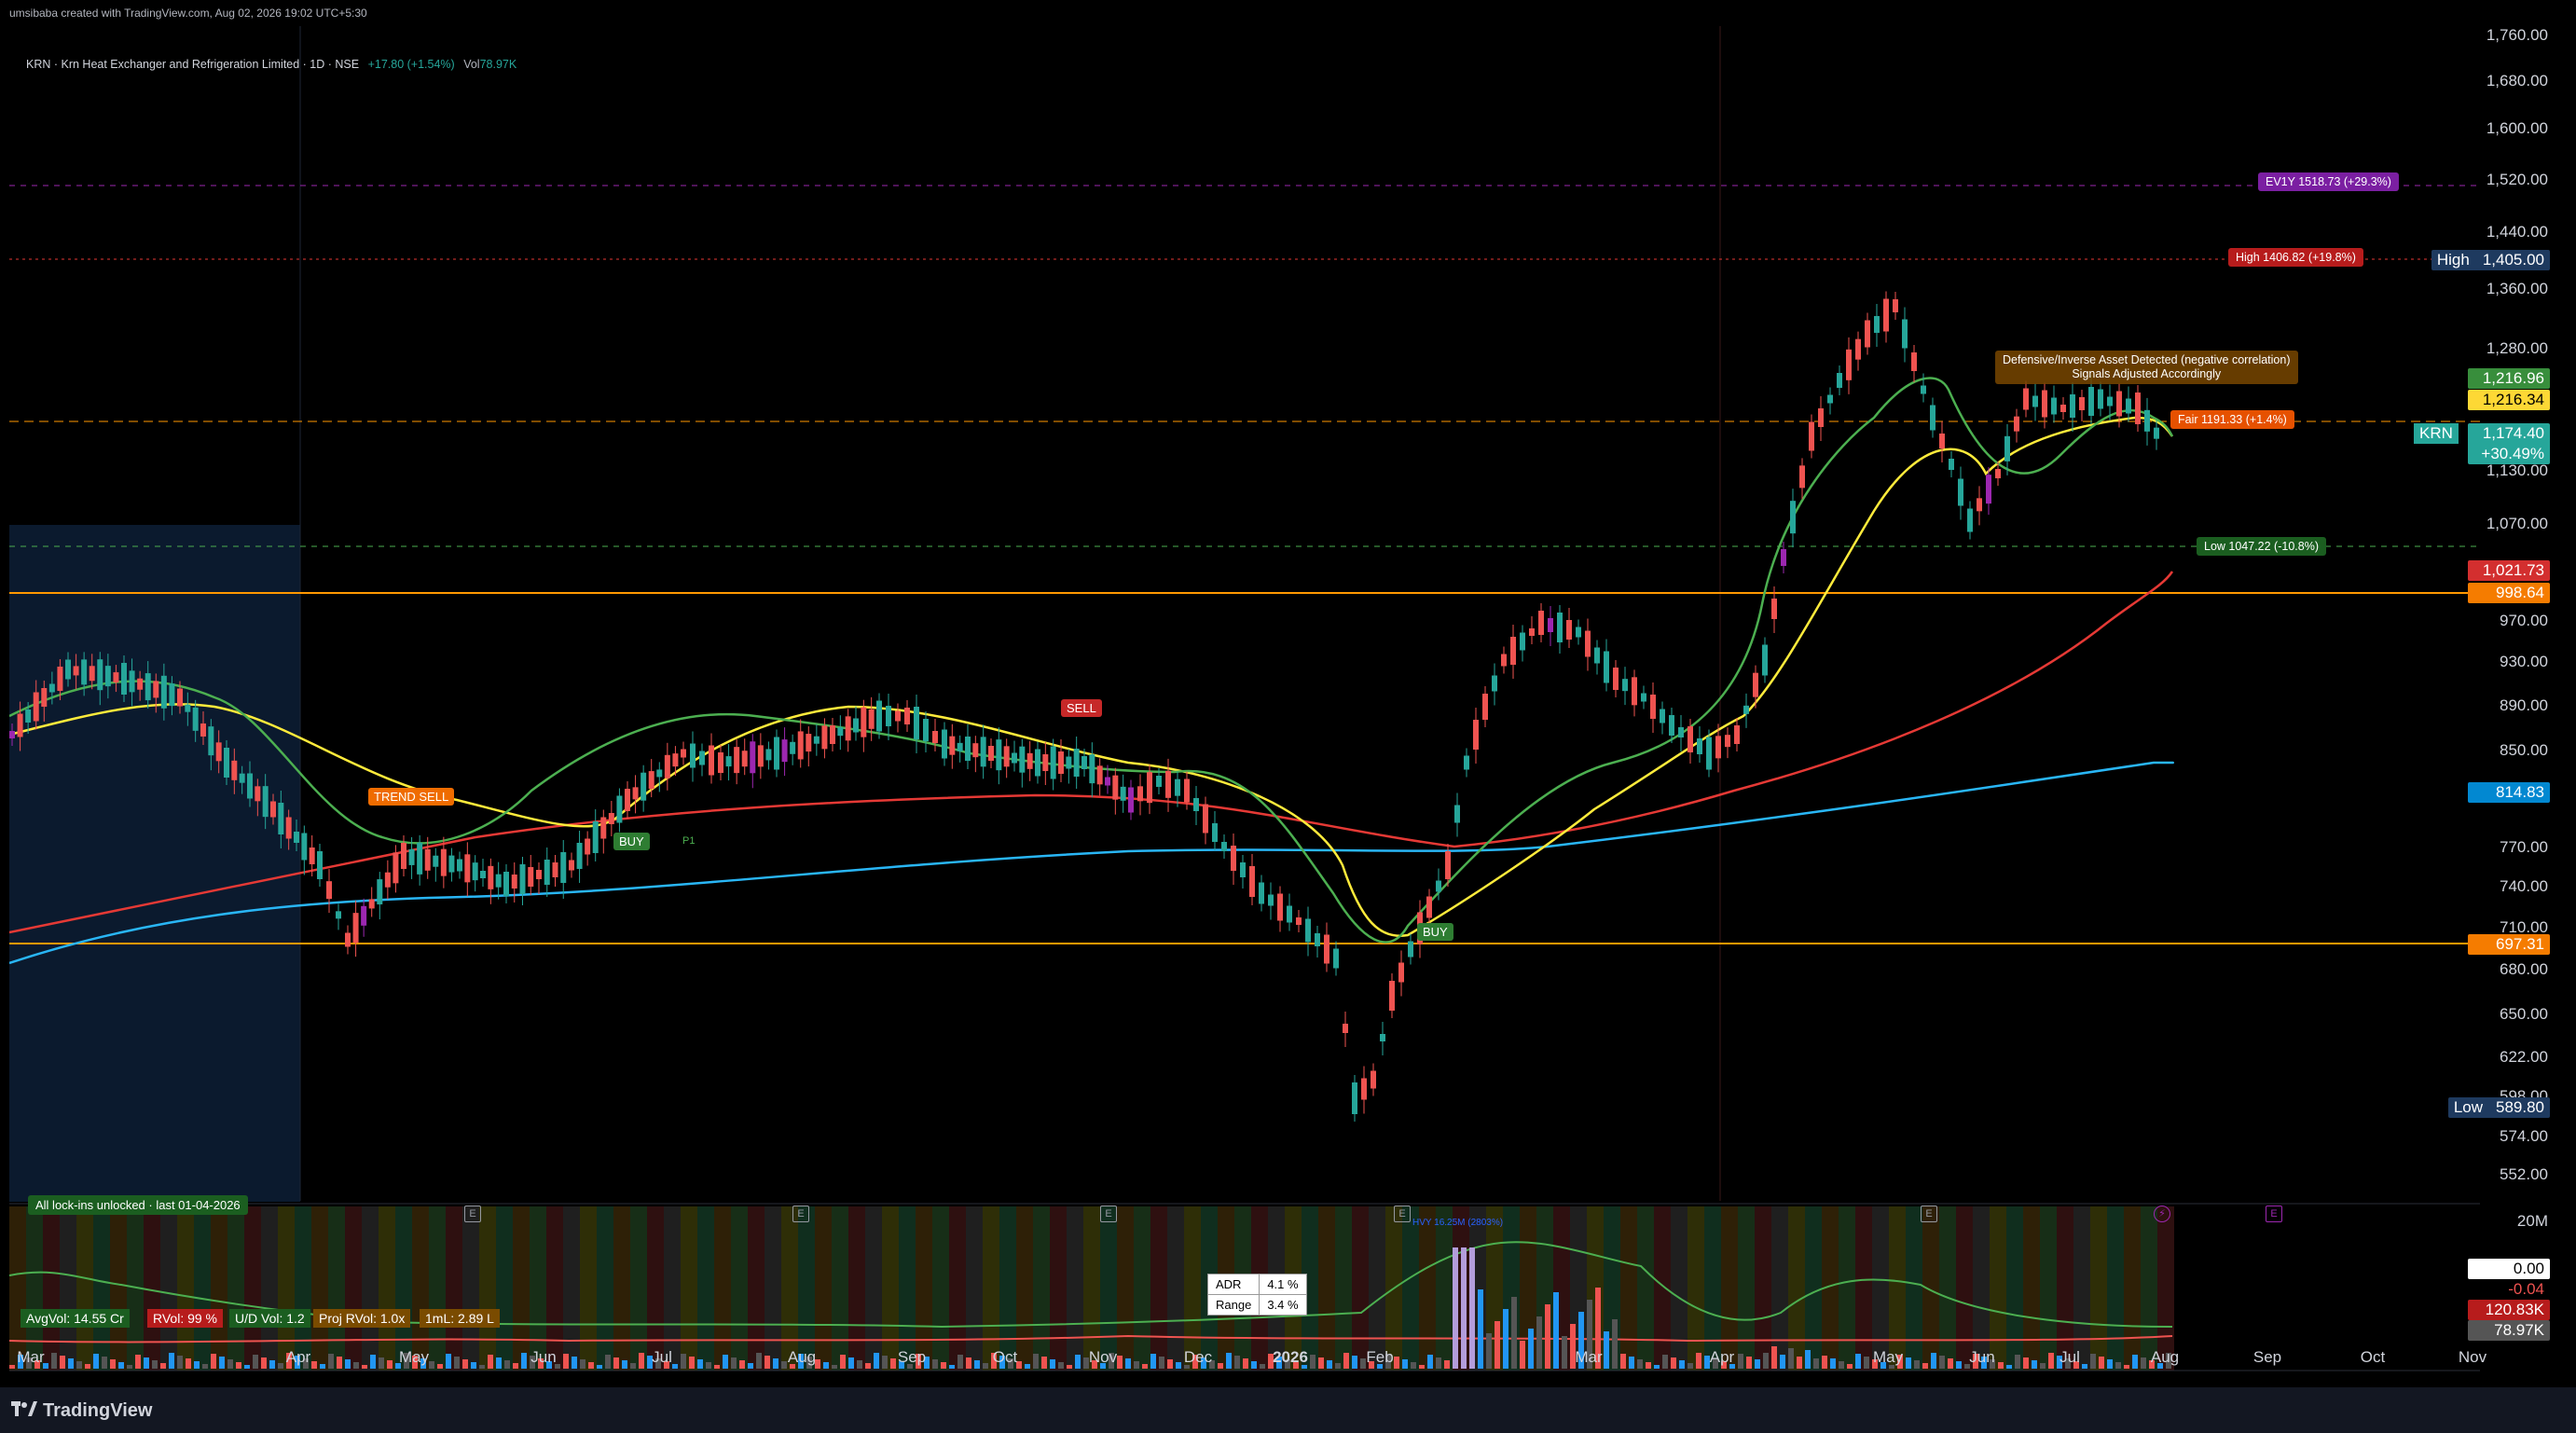  Describe the element at coordinates (1380, 1357) in the screenshot. I see `time-axis-label: Feb` at that location.